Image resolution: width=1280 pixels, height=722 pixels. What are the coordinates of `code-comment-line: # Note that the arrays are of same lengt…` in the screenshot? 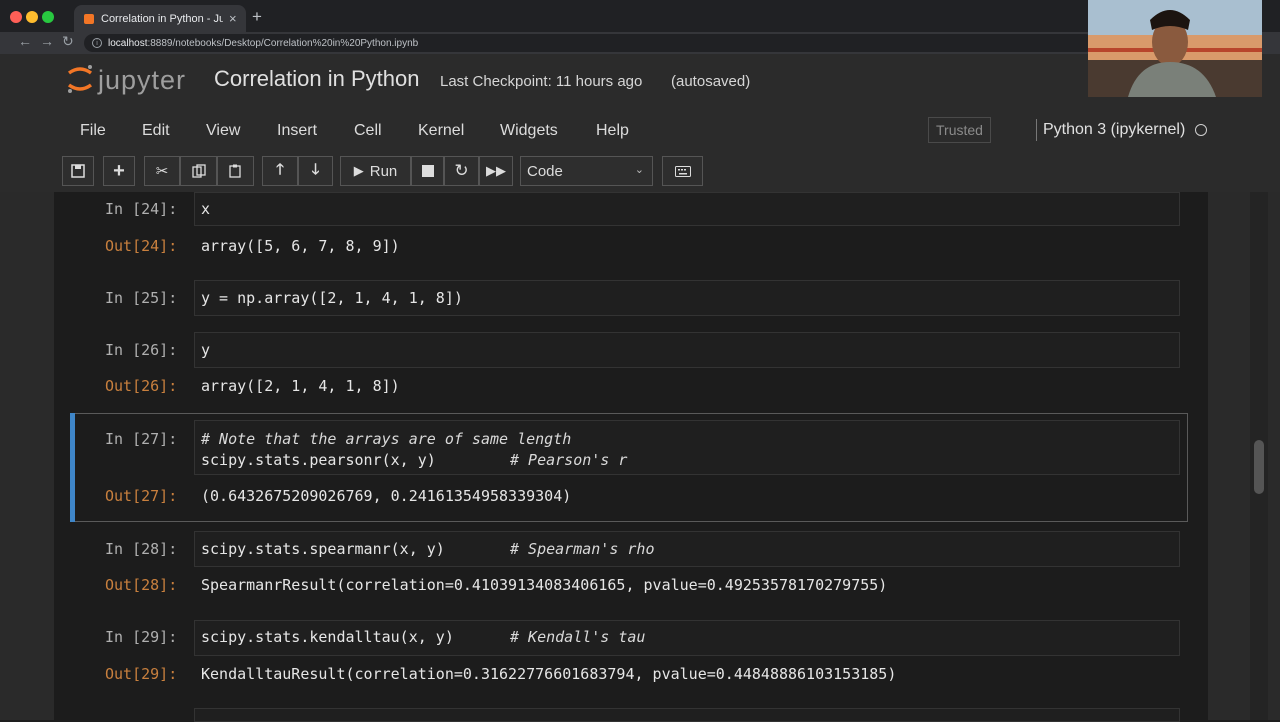 It's located at (386, 439).